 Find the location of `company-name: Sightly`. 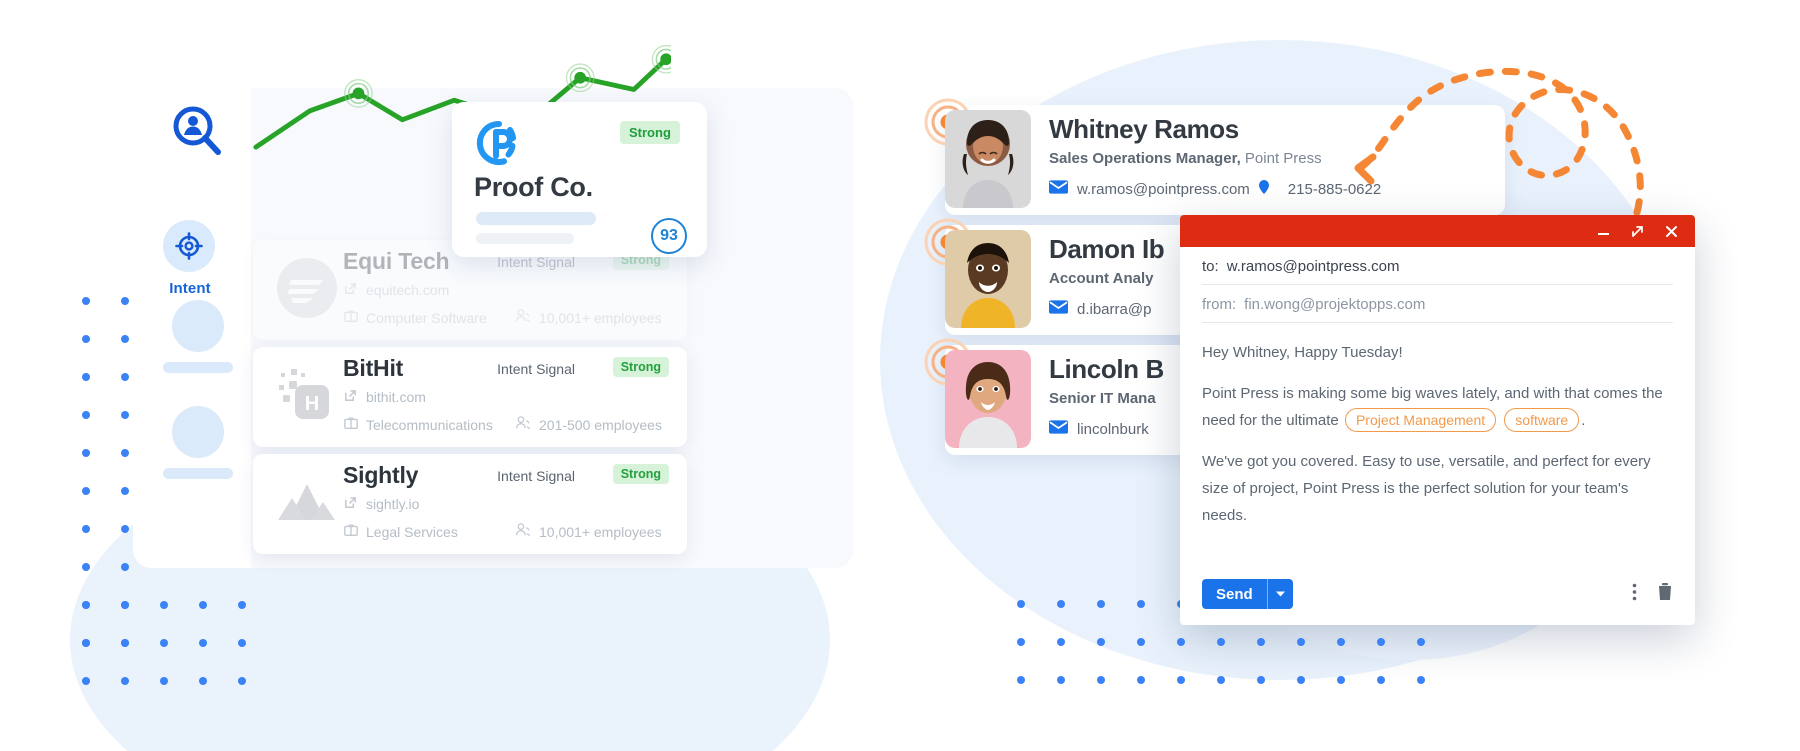

company-name: Sightly is located at coordinates (381, 475).